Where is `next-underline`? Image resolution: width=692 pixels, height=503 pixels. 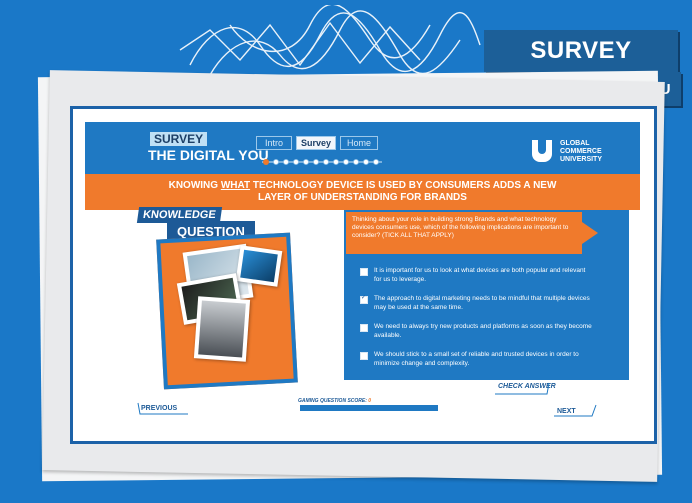 next-underline is located at coordinates (575, 410).